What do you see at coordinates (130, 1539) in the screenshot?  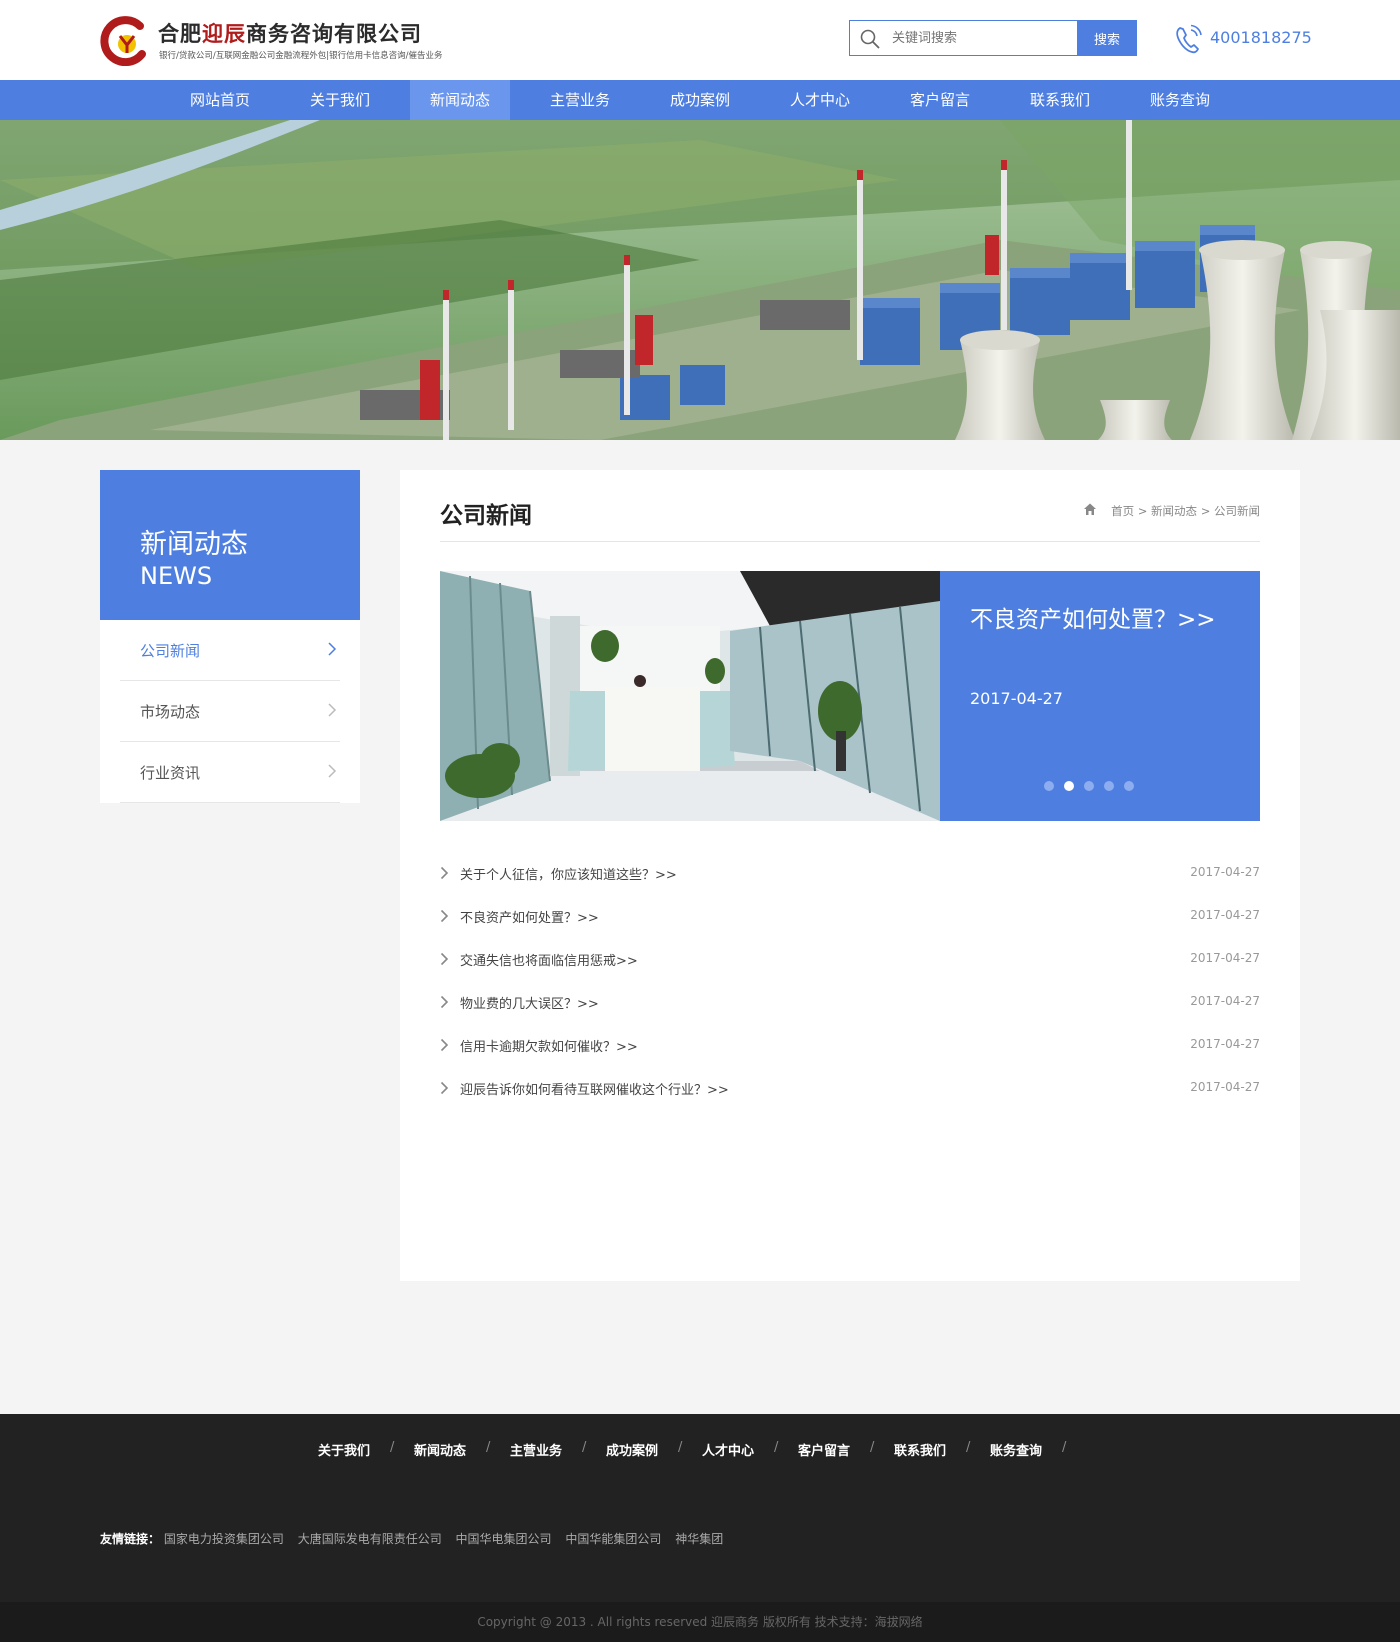 I see `friend-links-label: 友情链接：` at bounding box center [130, 1539].